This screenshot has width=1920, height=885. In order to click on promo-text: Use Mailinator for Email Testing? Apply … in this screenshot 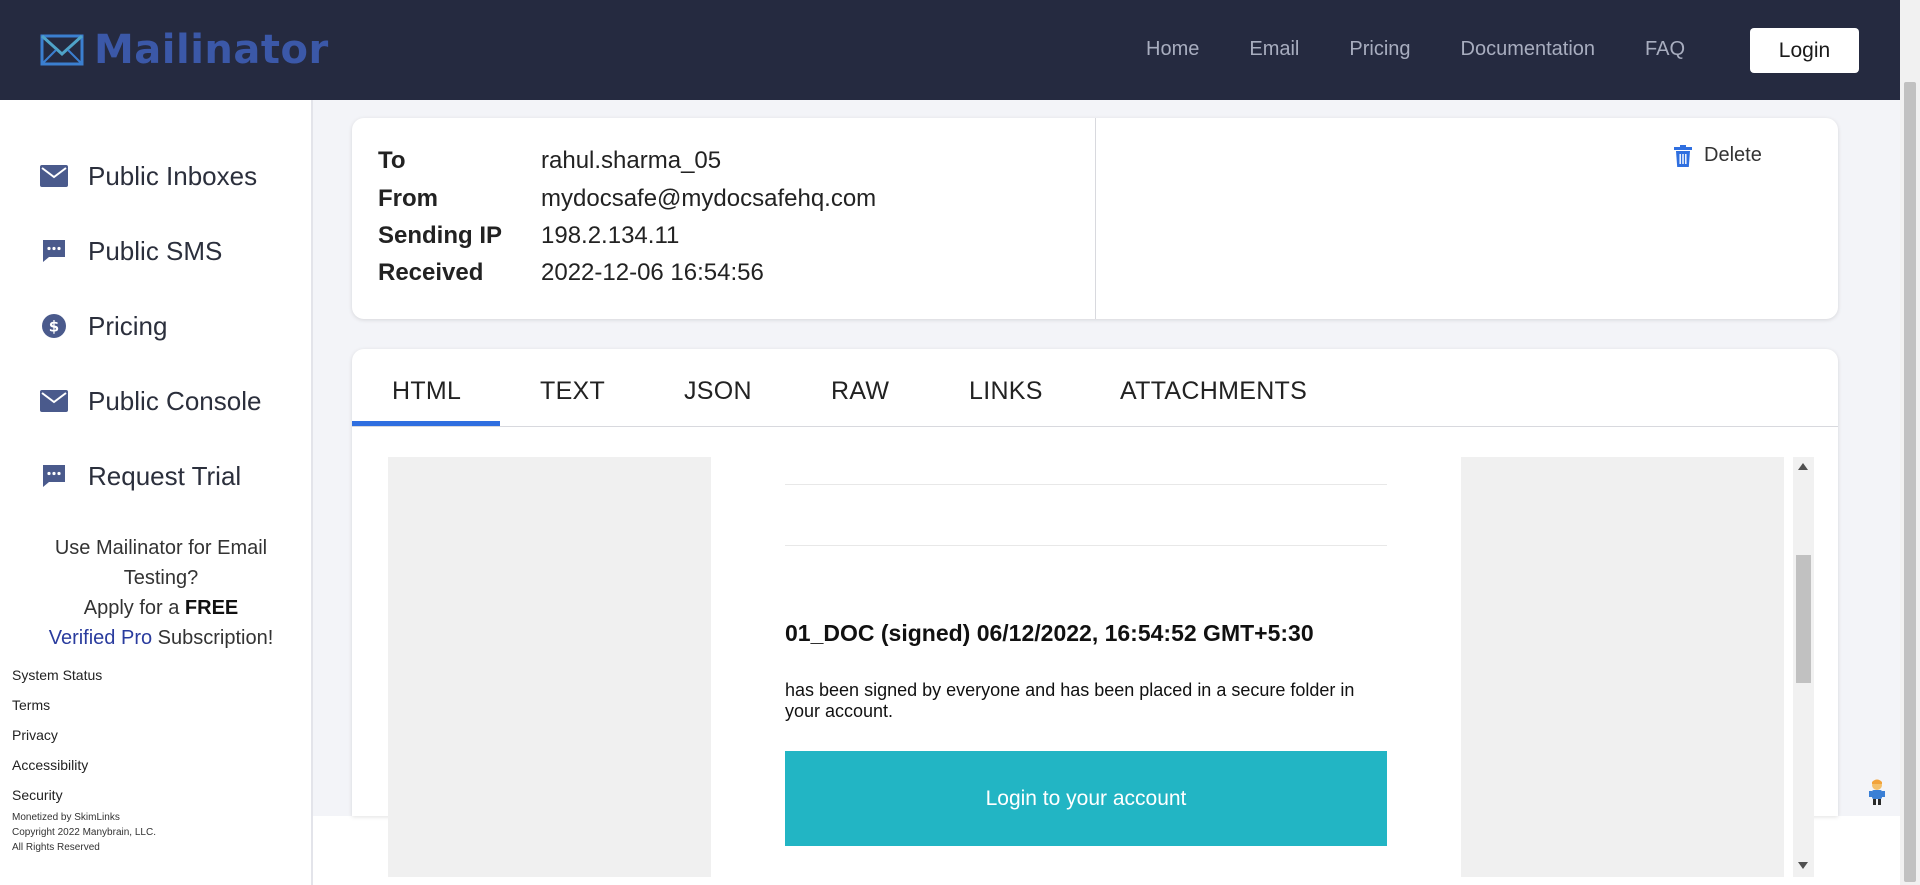, I will do `click(161, 593)`.